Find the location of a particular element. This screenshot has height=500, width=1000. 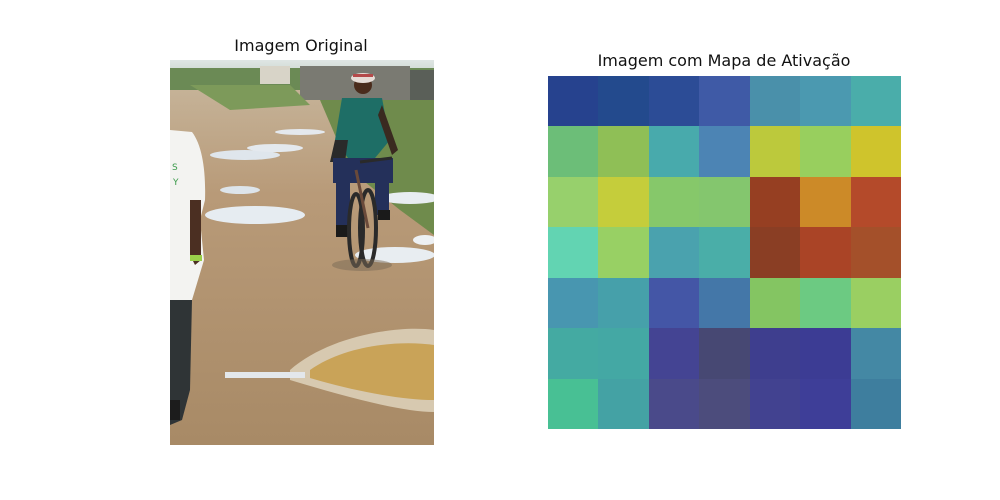

heatmap-cell-r2-c2 is located at coordinates (674, 202).